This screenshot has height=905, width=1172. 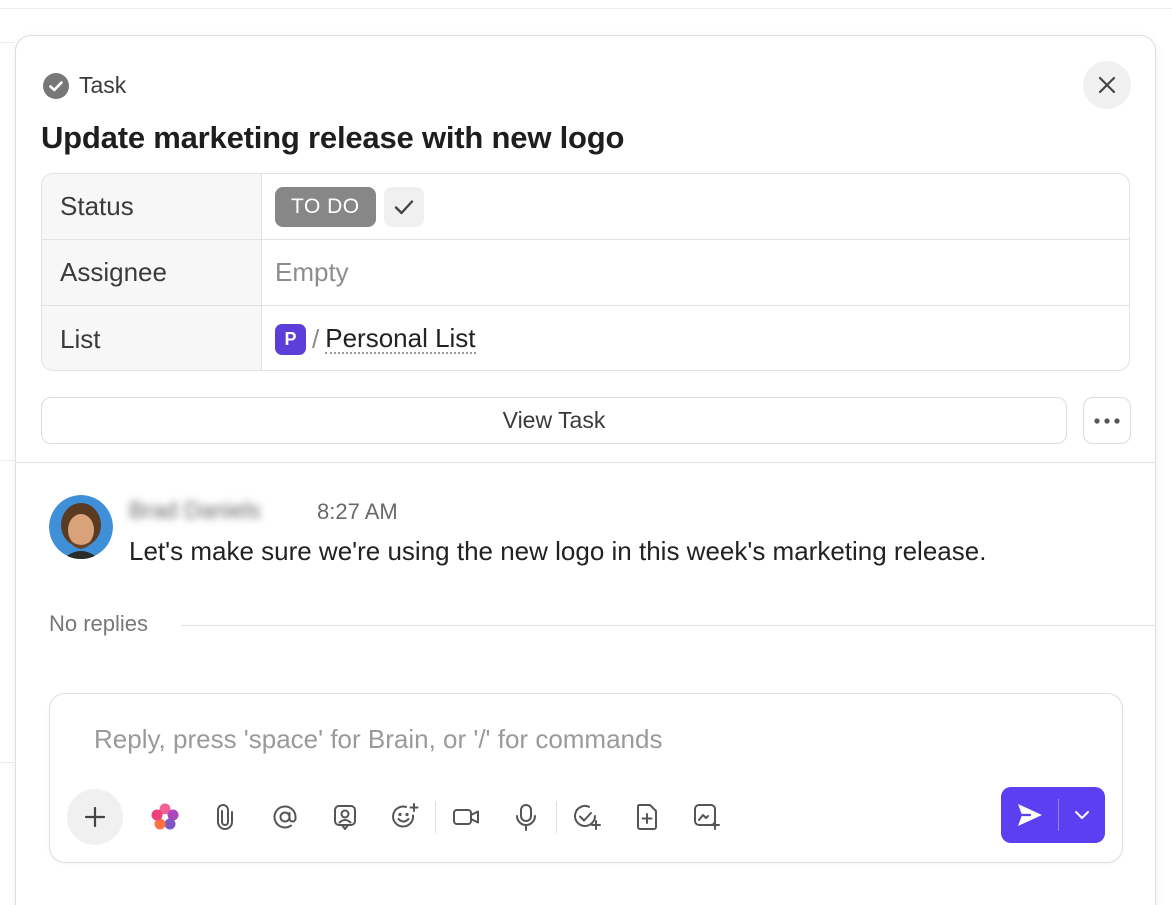 I want to click on create-task-button, so click(x=587, y=817).